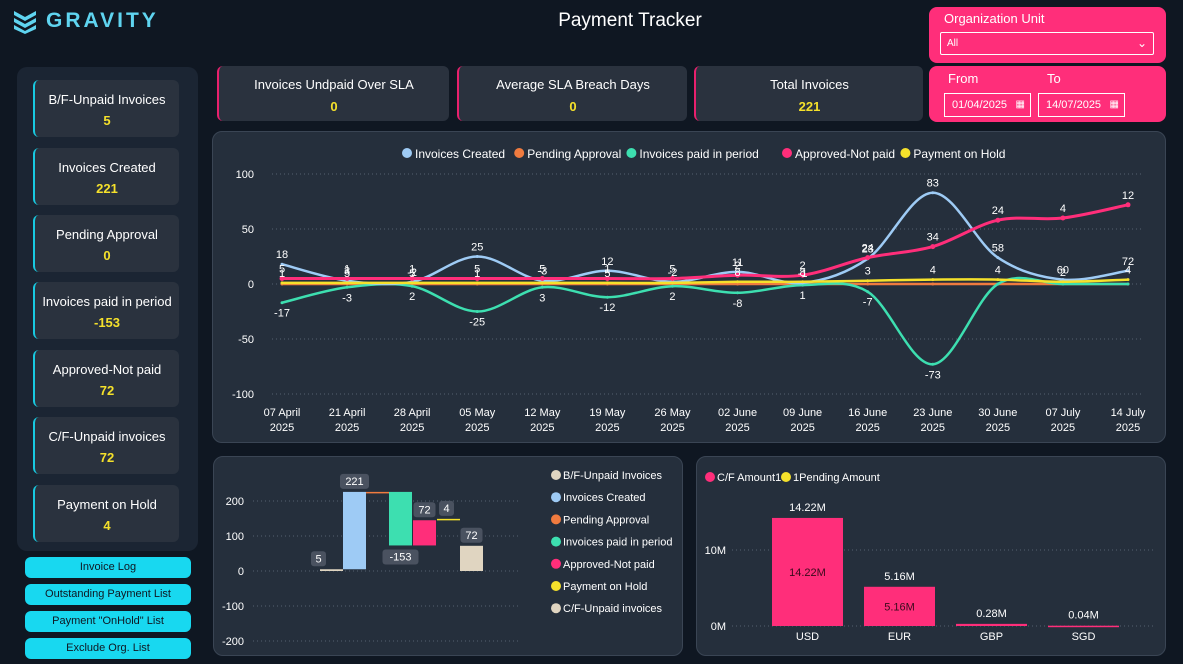  Describe the element at coordinates (1084, 637) in the screenshot. I see `x-tick-label: SGD` at that location.